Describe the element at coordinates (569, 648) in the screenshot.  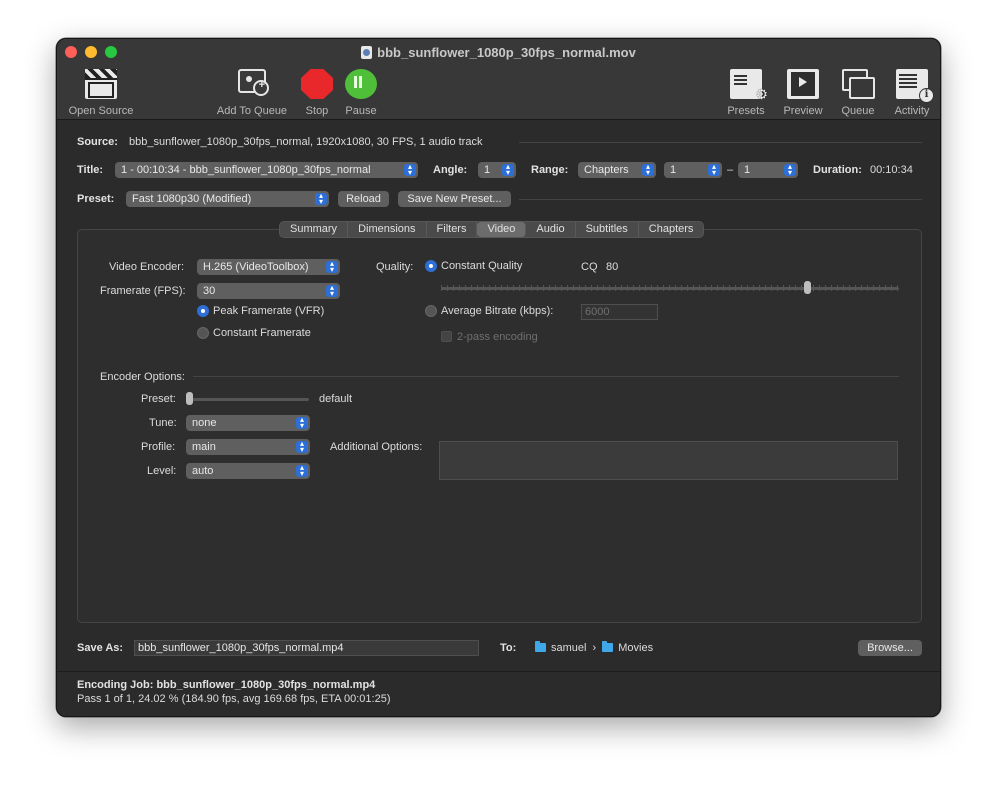
I see `path-user: samuel` at that location.